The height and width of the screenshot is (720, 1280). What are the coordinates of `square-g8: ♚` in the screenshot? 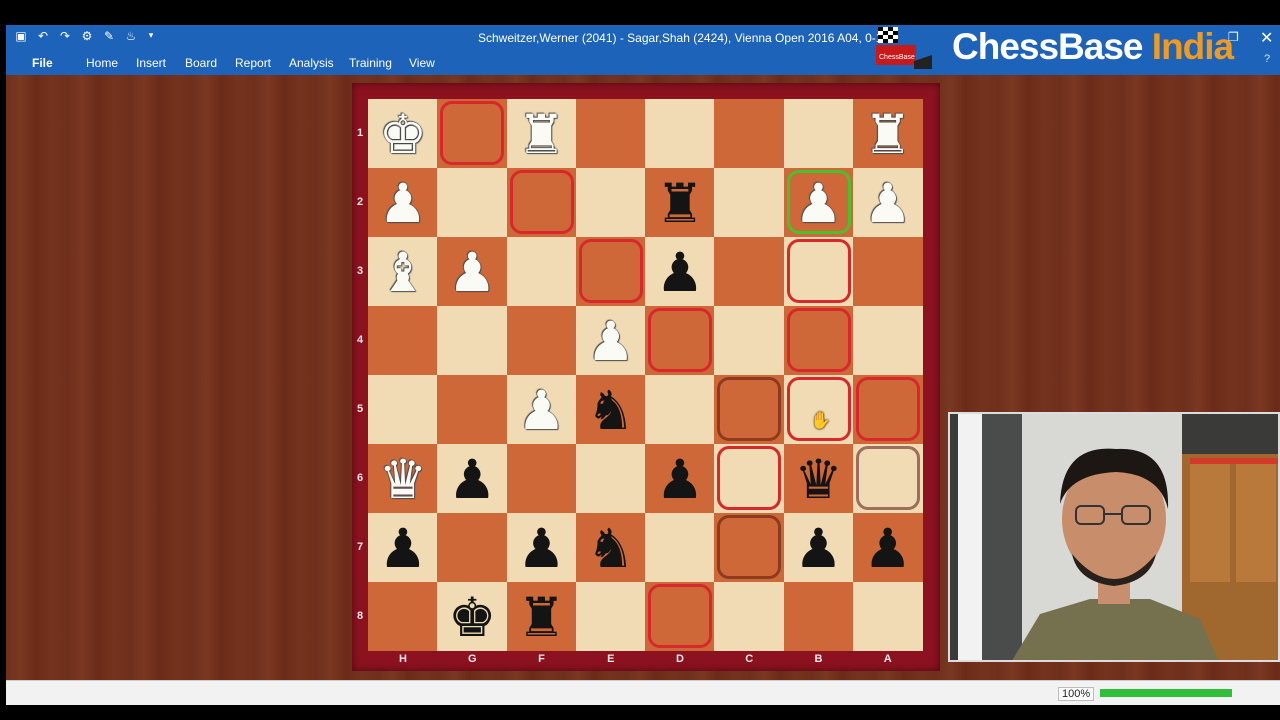 It's located at (472, 617).